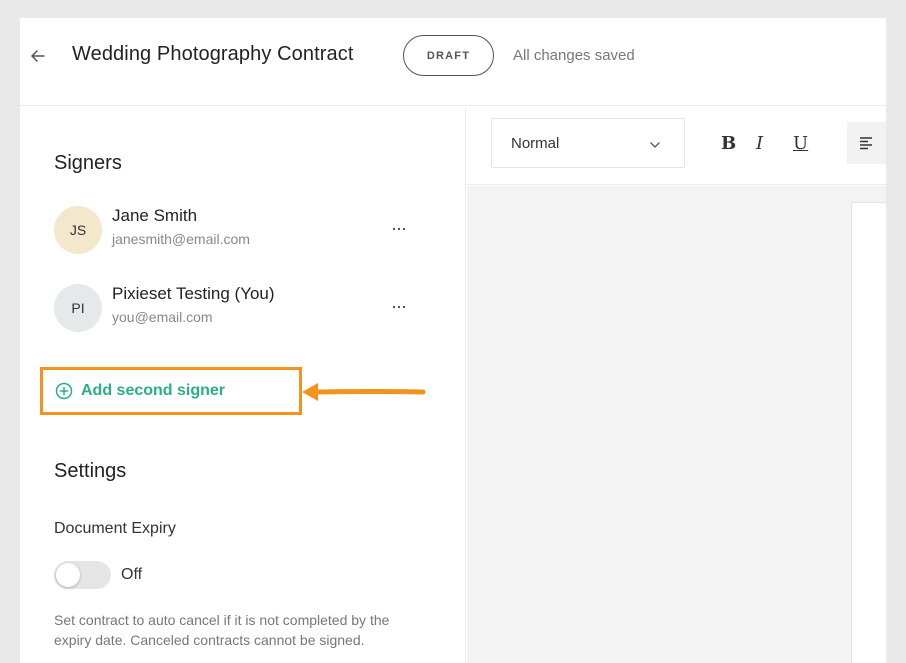 This screenshot has width=906, height=663. I want to click on bold-button: B, so click(728, 143).